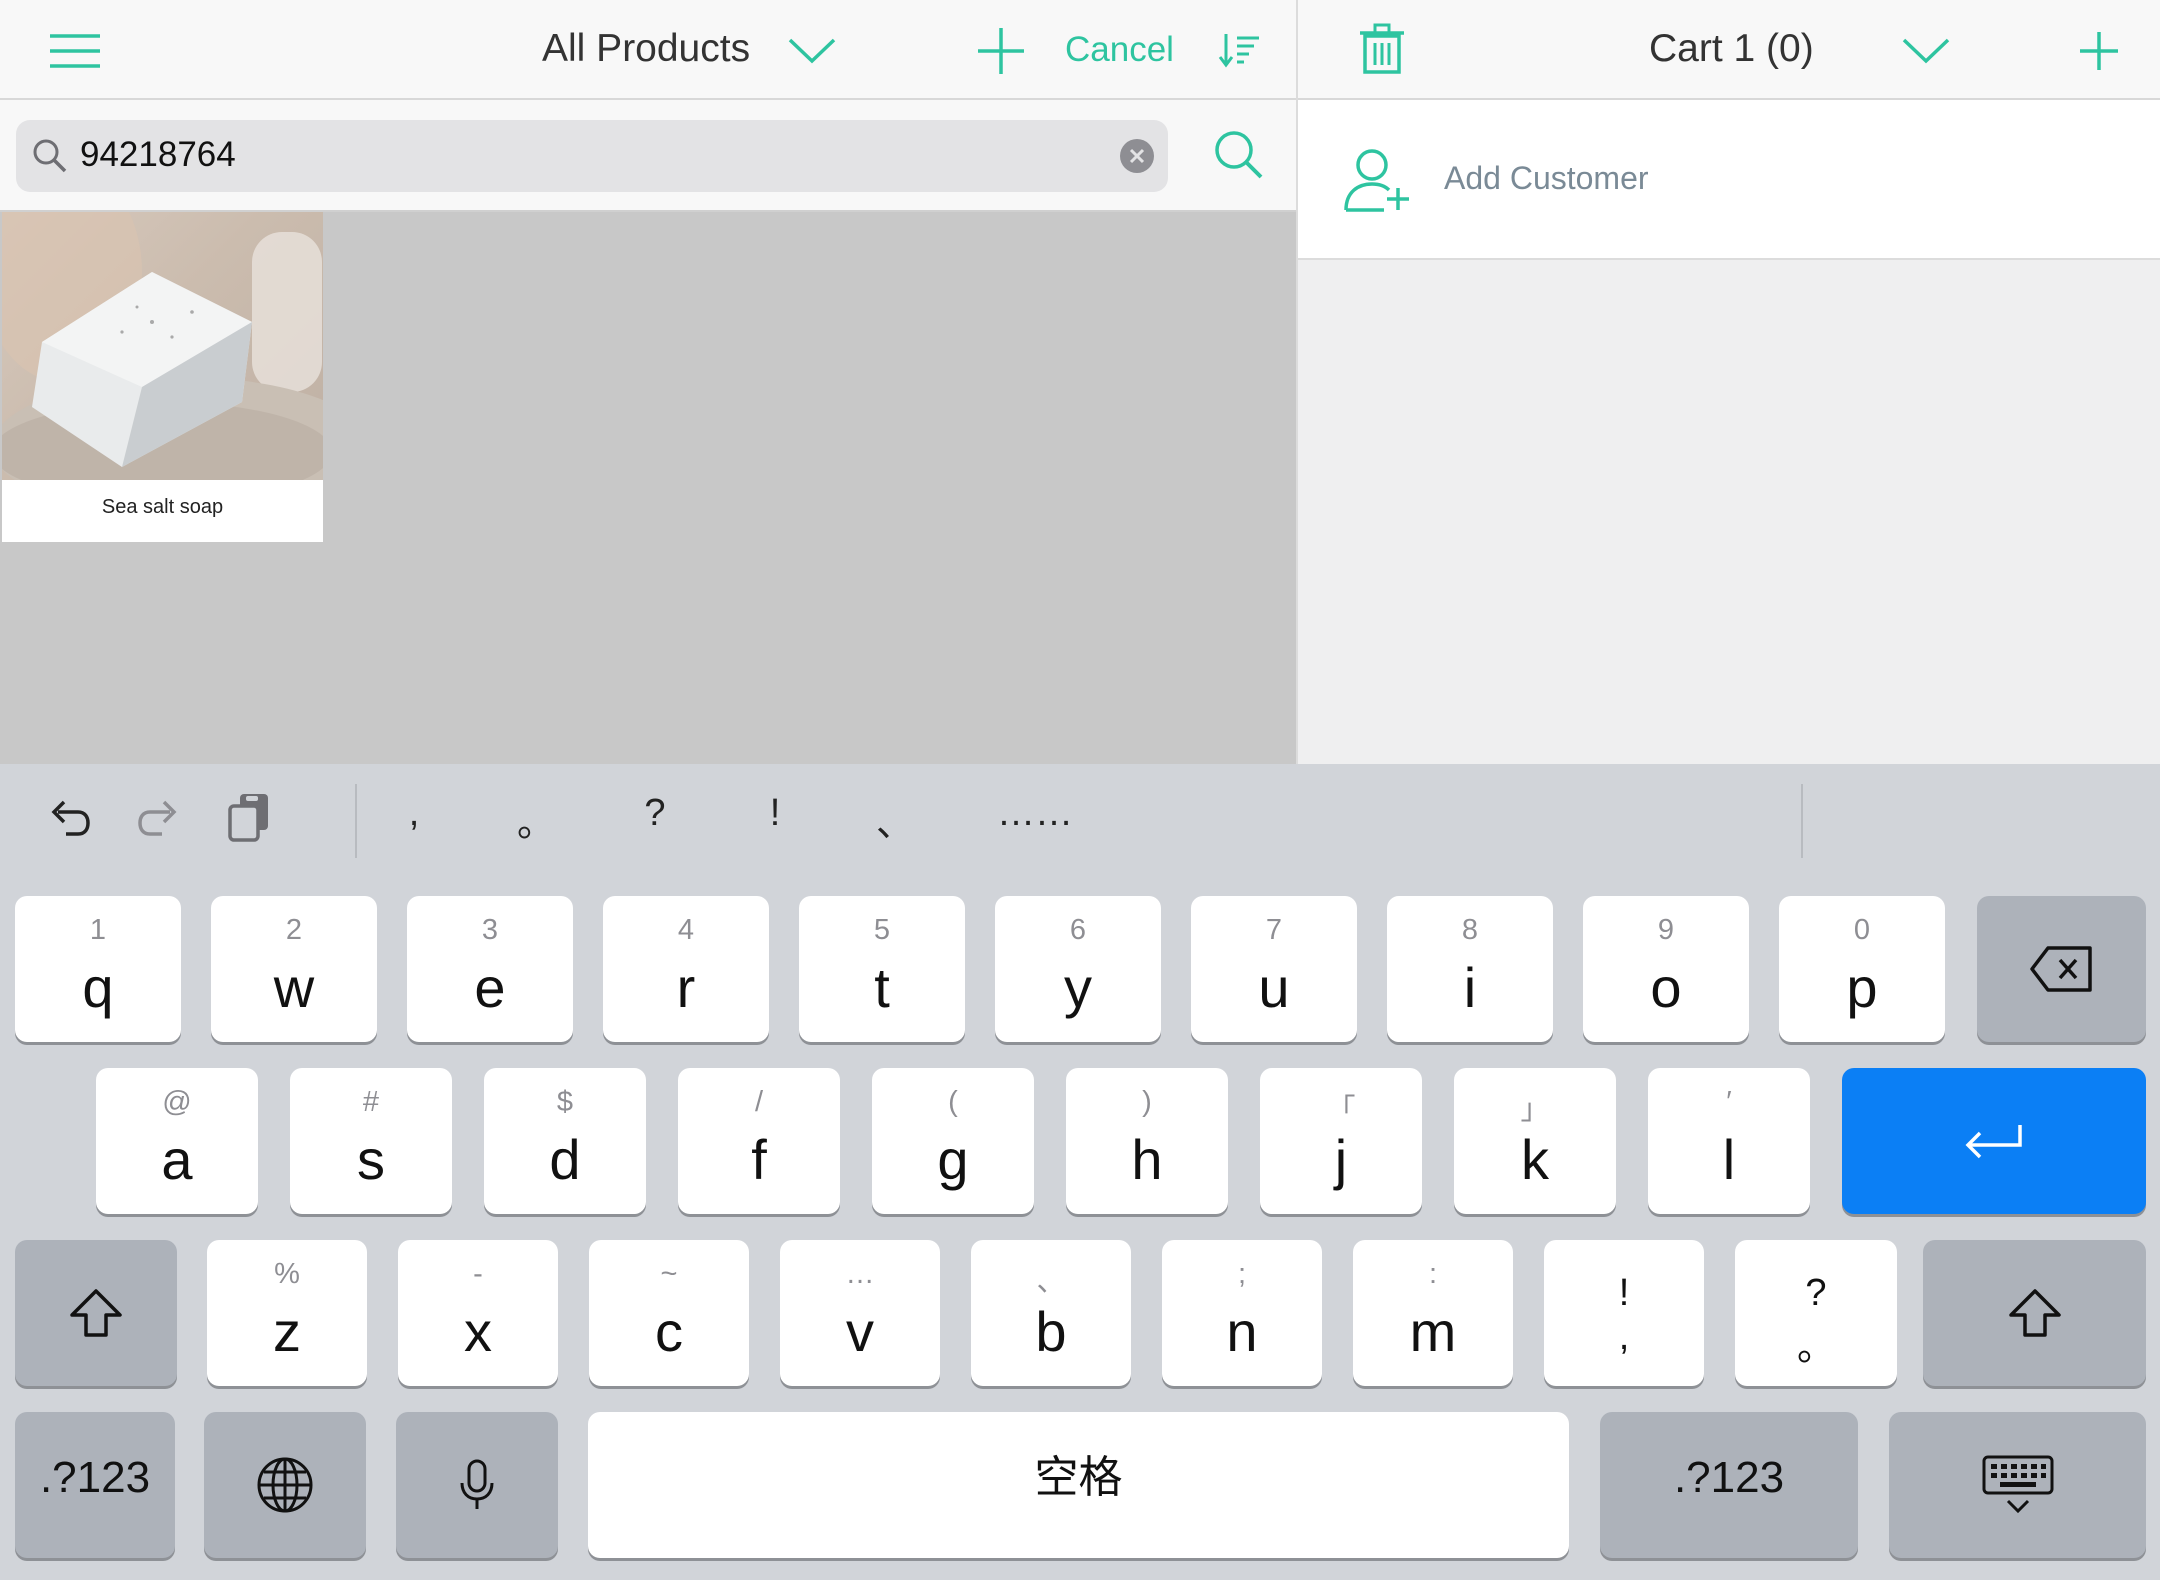  Describe the element at coordinates (1433, 1313) in the screenshot. I see `key-m: :m` at that location.